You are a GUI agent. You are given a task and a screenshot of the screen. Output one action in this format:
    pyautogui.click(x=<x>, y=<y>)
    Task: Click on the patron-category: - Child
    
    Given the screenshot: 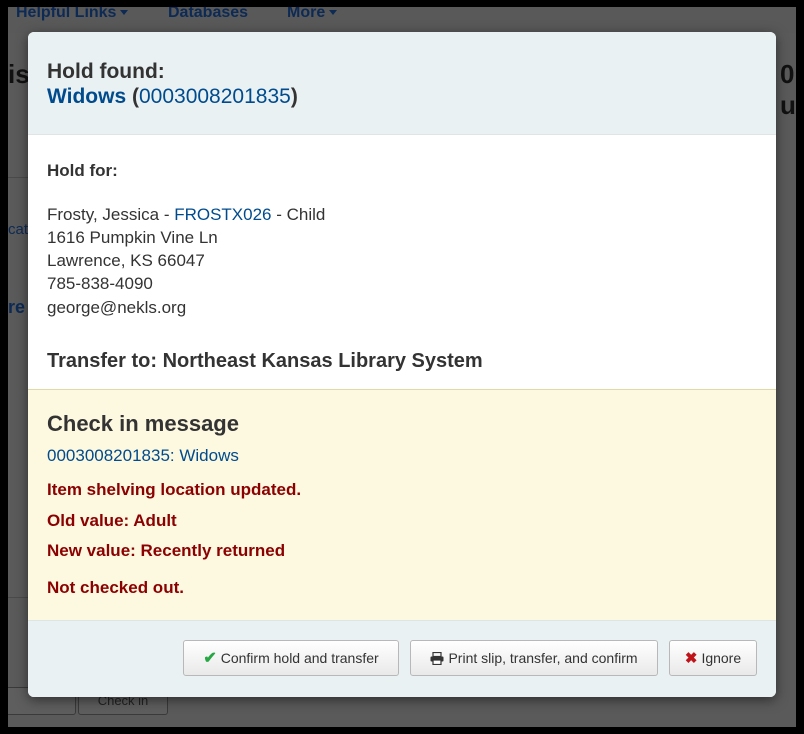 What is the action you would take?
    pyautogui.click(x=298, y=214)
    